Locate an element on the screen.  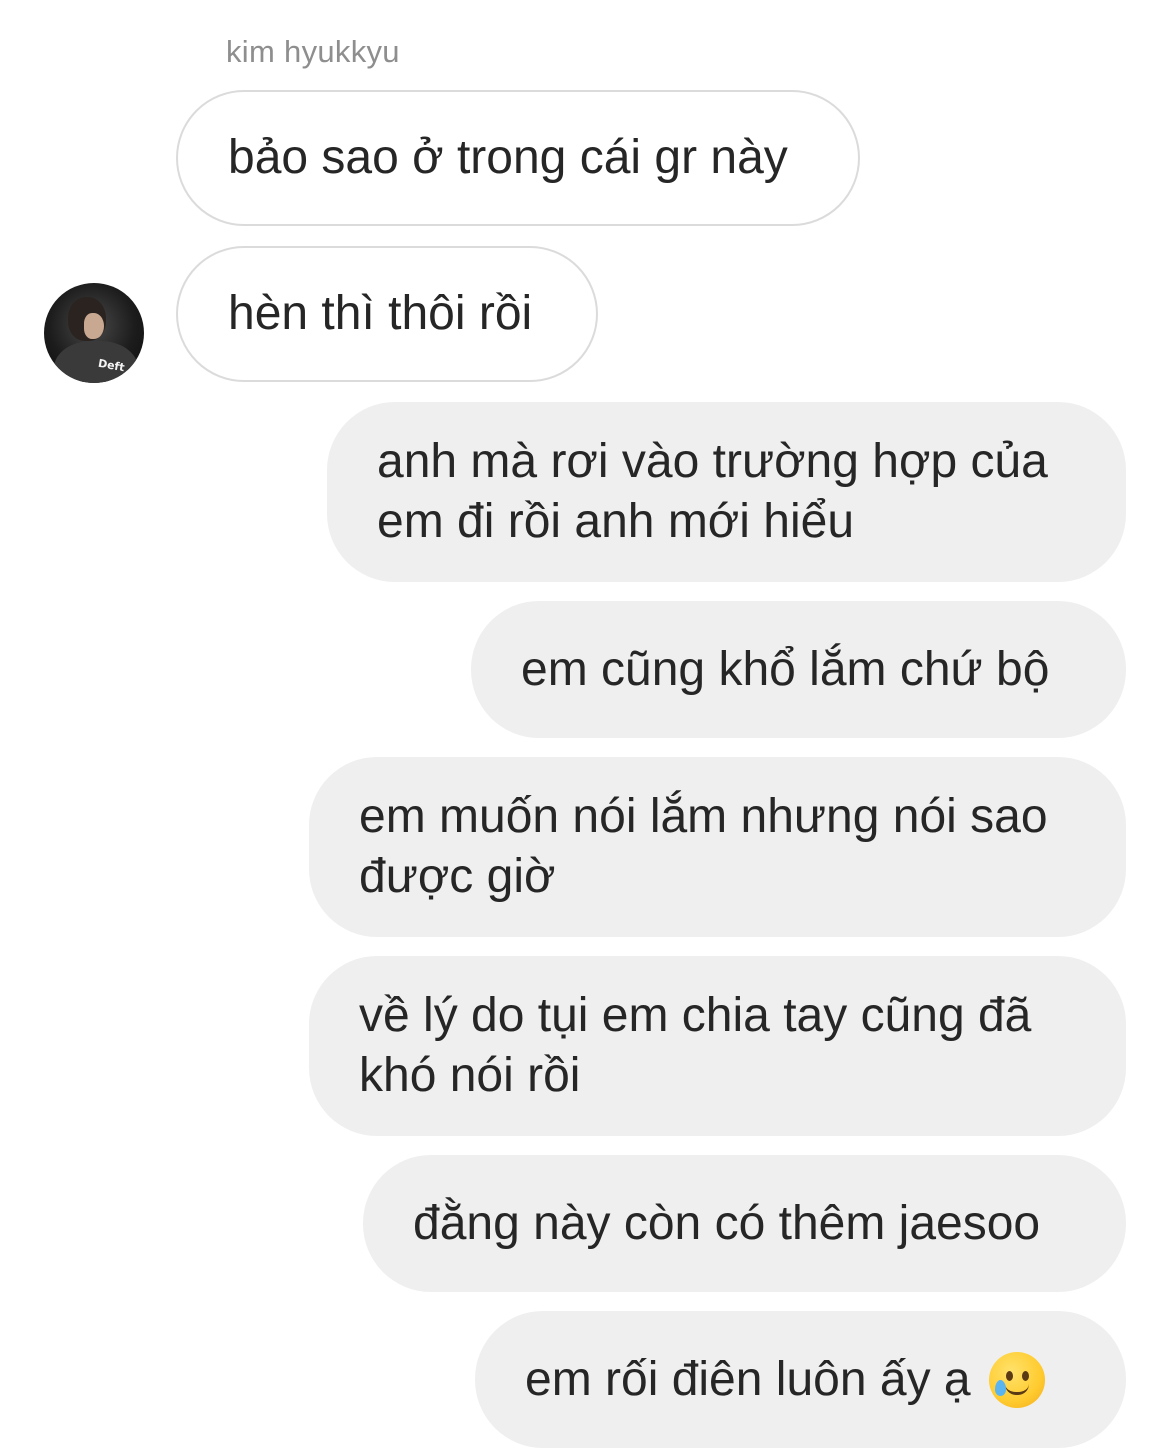
smiling-face-with-tear-icon is located at coordinates (1016, 1379).